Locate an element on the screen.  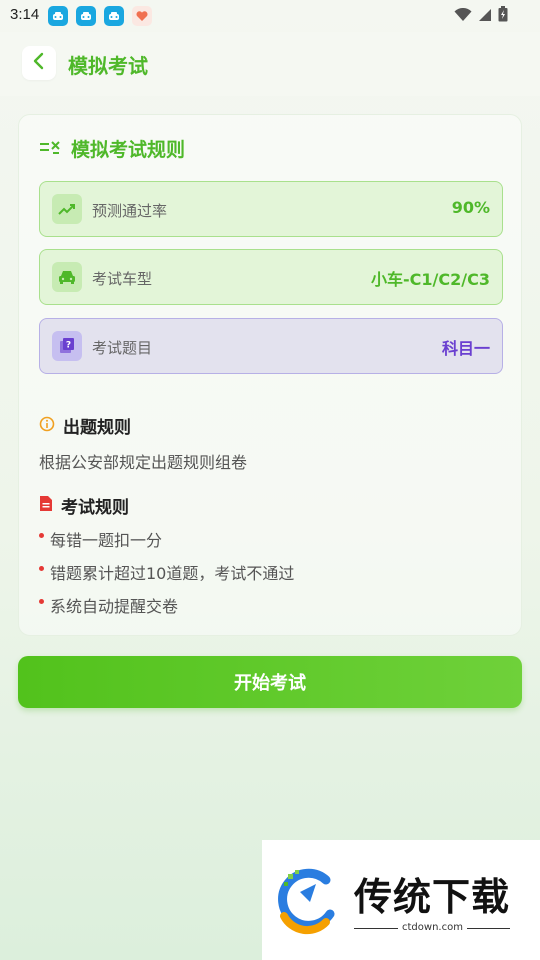
question-rules-heading: 出题规则 is located at coordinates (85, 425).